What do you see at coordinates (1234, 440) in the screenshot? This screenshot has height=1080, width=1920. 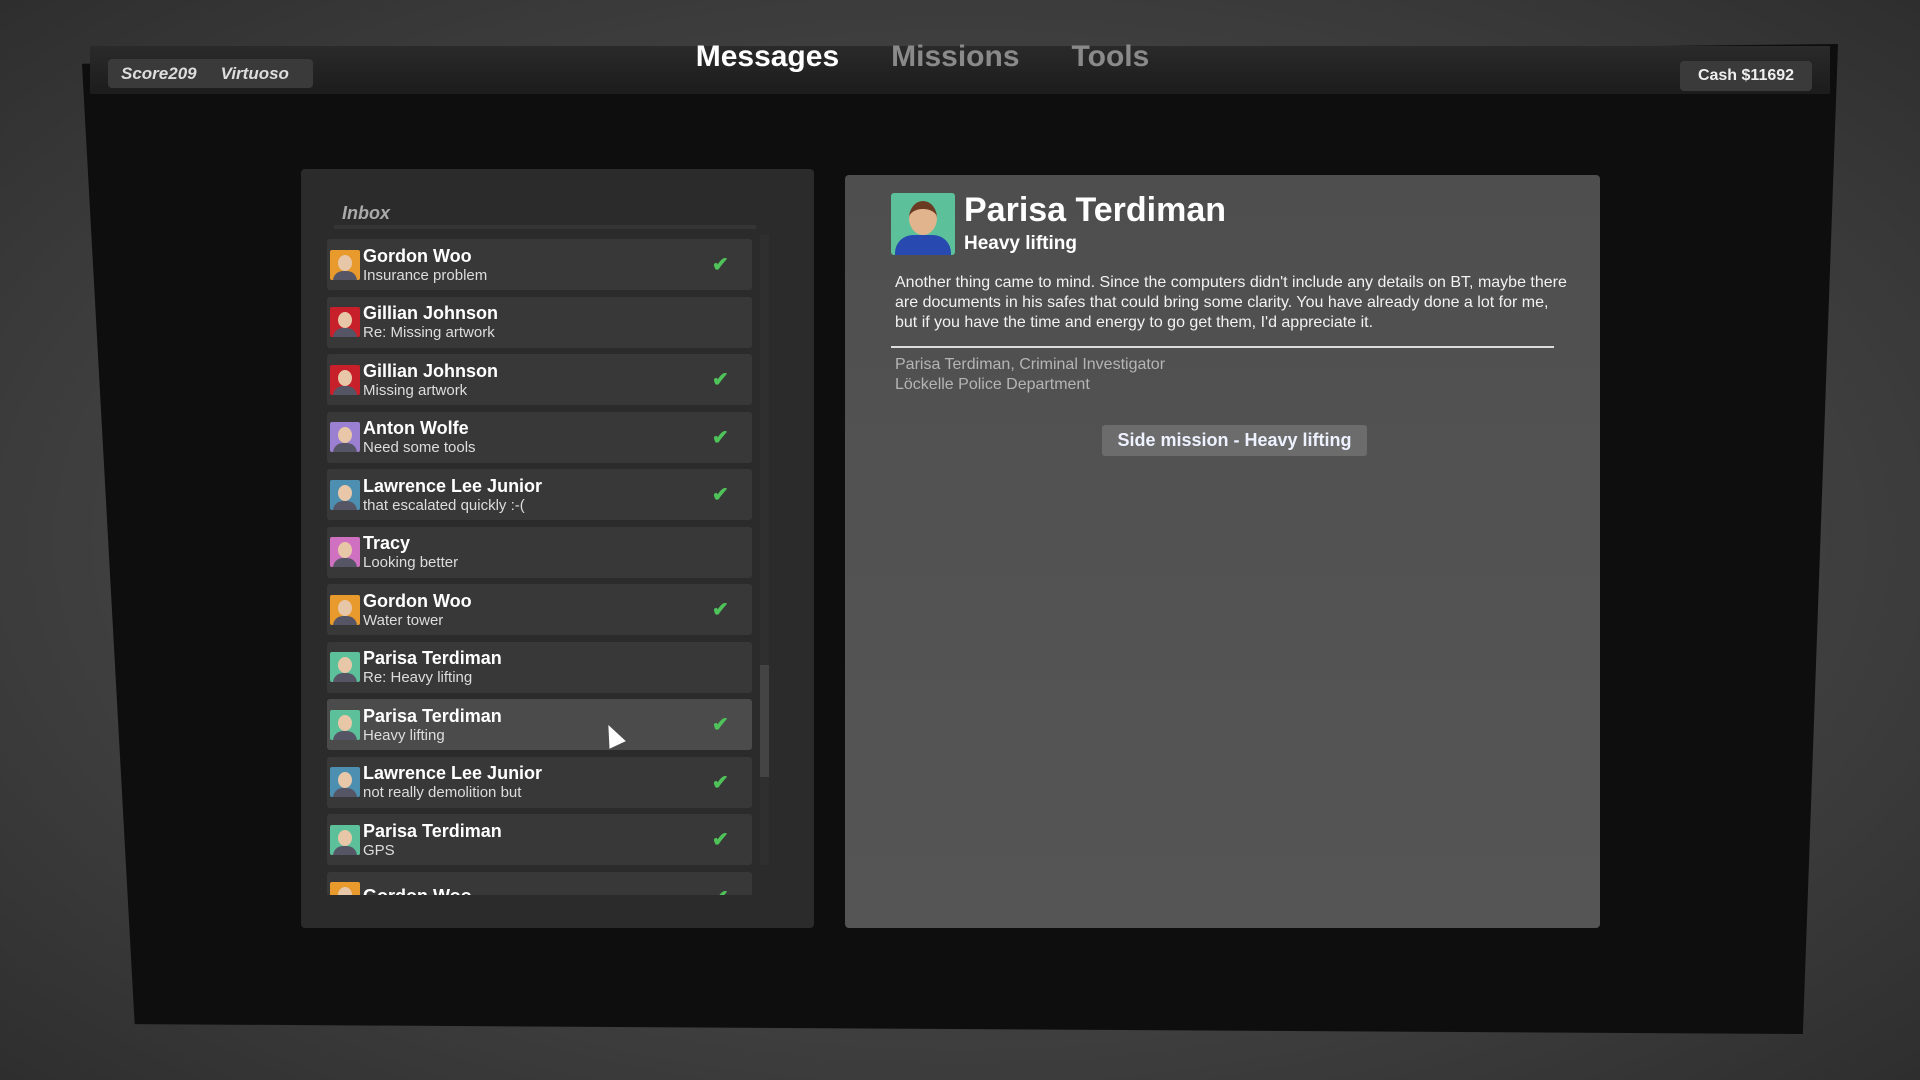 I see `side-mission-button: Side mission - Heavy lifting` at bounding box center [1234, 440].